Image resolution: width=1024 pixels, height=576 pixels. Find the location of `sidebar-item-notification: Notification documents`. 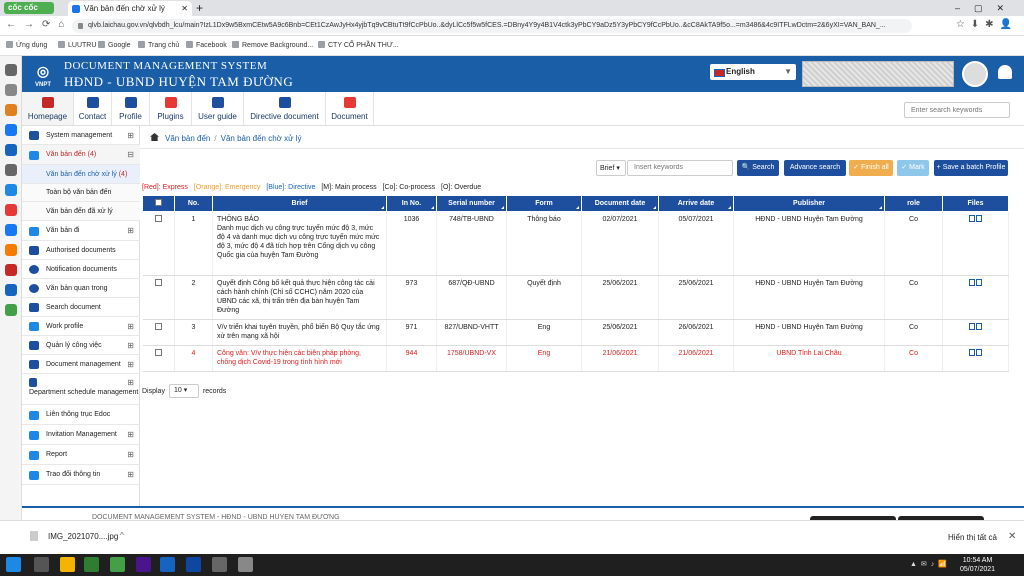

sidebar-item-notification: Notification documents is located at coordinates (81, 269).